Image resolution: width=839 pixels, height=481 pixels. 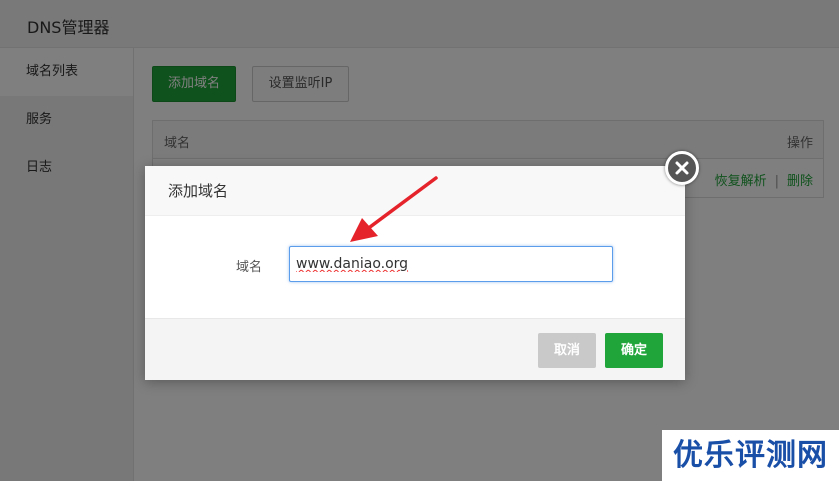 What do you see at coordinates (249, 267) in the screenshot?
I see `domain-field-label: 域名` at bounding box center [249, 267].